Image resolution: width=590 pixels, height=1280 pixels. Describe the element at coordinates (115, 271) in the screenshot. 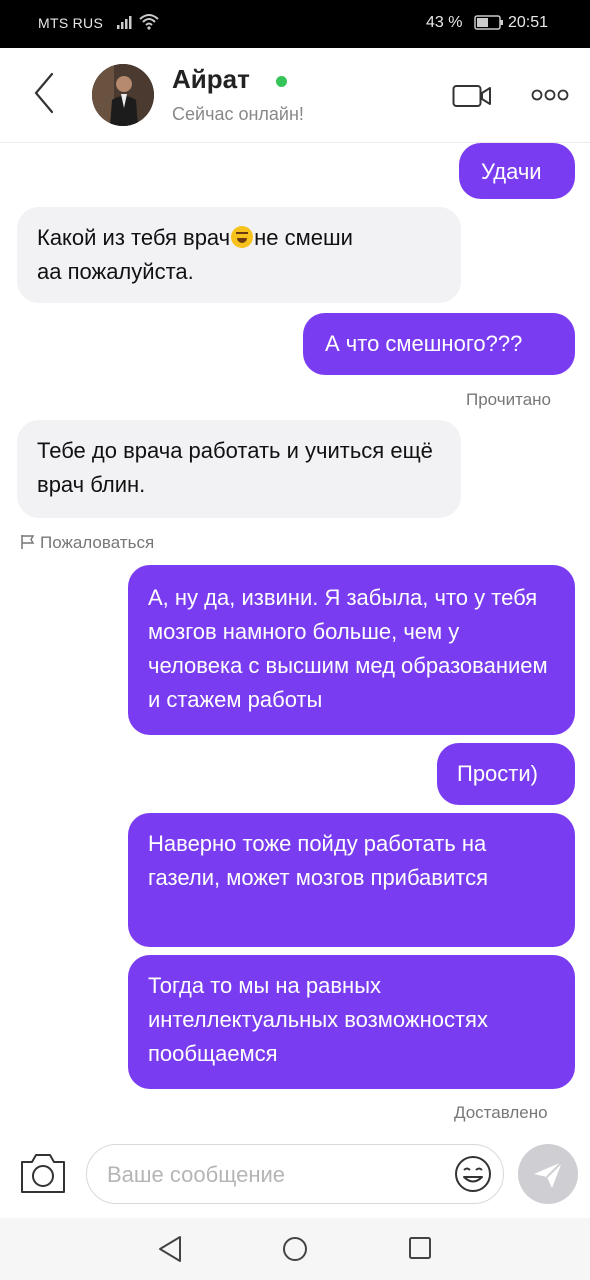

I see `message-text: аа пожалуйста.` at that location.